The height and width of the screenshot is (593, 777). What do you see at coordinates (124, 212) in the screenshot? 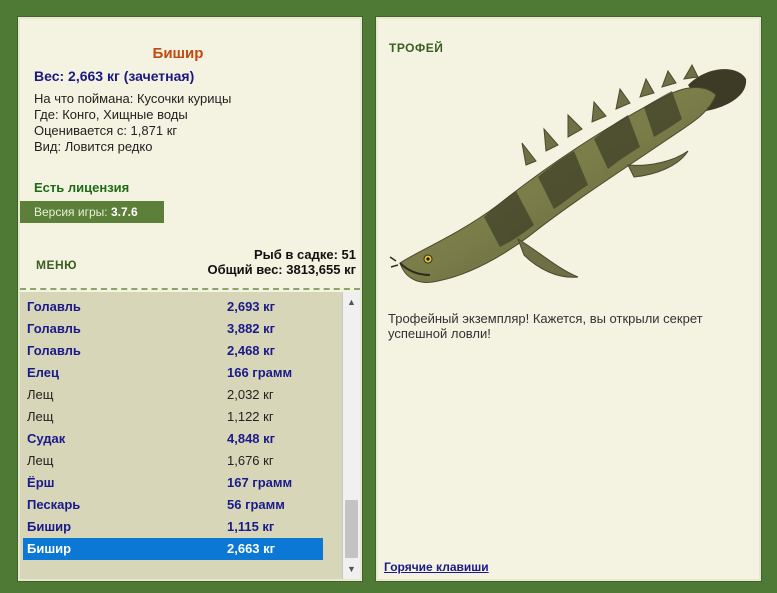
I see `version-value: 3.7.6` at bounding box center [124, 212].